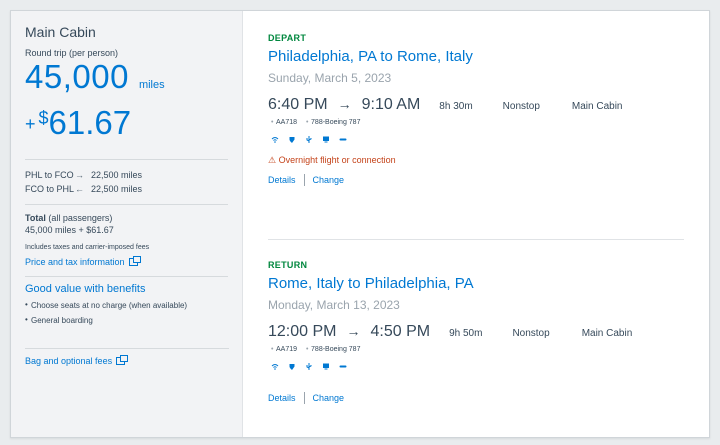 This screenshot has height=445, width=720. I want to click on return-date: Monday, March 13, 2023, so click(334, 305).